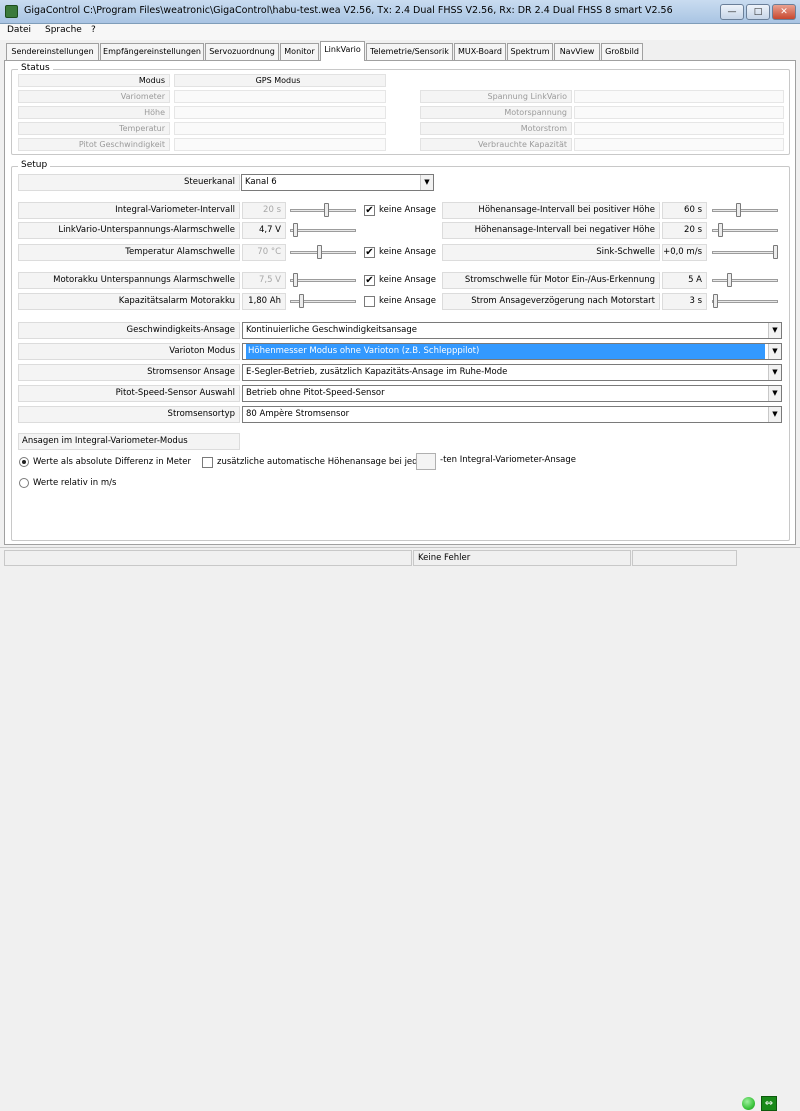 The image size is (800, 1111). I want to click on app-icon, so click(11, 11).